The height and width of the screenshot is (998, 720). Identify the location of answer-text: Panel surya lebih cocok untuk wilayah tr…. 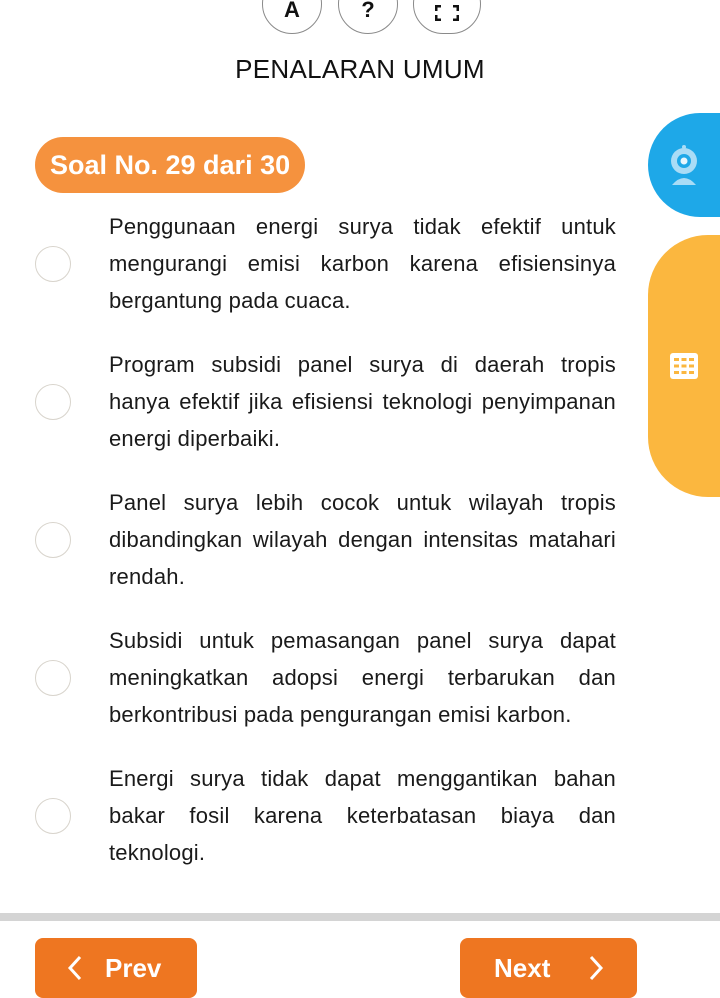
(362, 539).